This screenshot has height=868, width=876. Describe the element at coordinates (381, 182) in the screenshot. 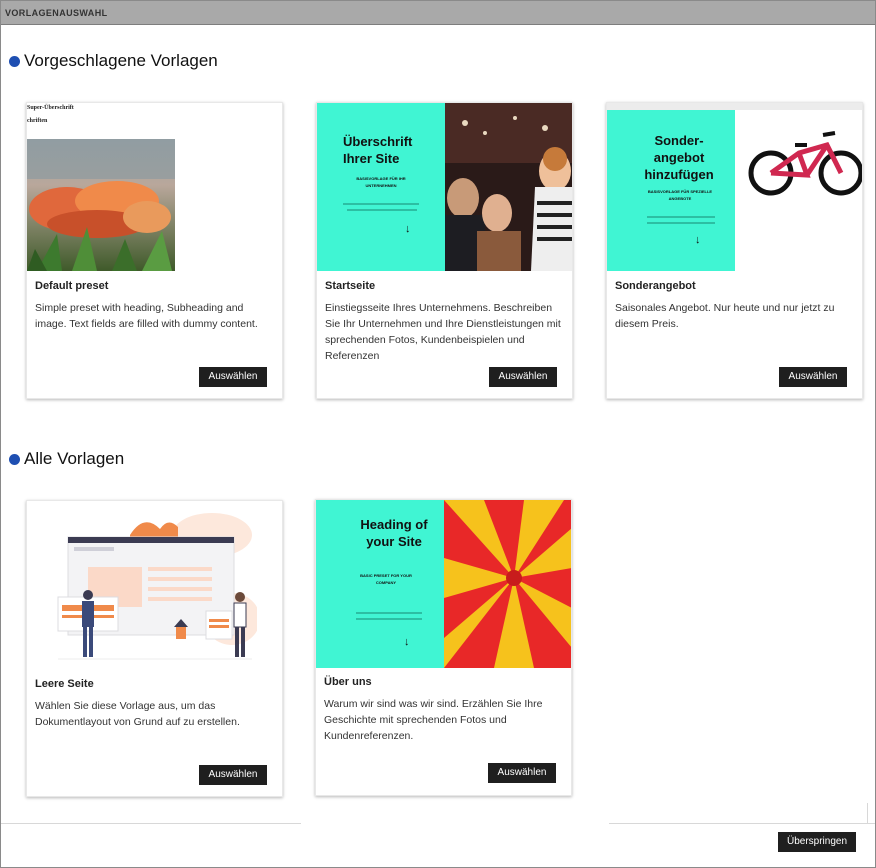

I see `thumb-subheading: BASISVORLAGE FÜR IHR UNTERNEHMEN` at that location.